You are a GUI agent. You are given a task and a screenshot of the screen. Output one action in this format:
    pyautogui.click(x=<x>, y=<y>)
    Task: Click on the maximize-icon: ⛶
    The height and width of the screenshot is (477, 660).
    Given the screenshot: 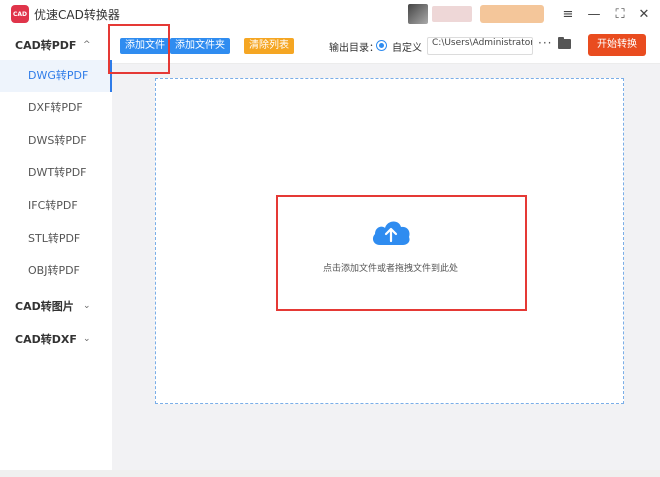 What is the action you would take?
    pyautogui.click(x=620, y=14)
    